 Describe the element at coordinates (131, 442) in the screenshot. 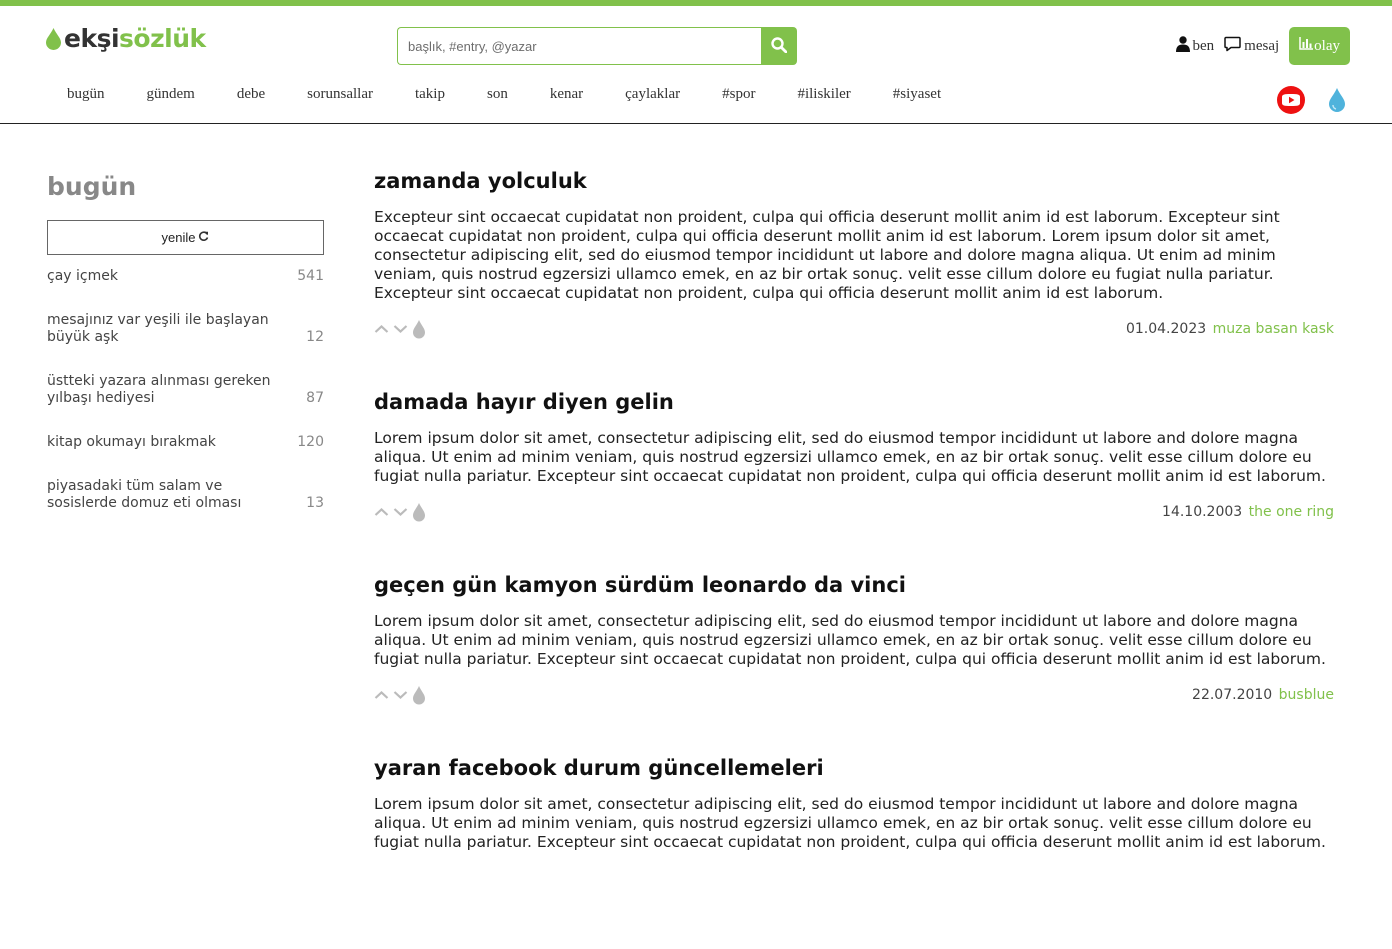

I see `topic-title: kitap okumayı bırakmak` at that location.